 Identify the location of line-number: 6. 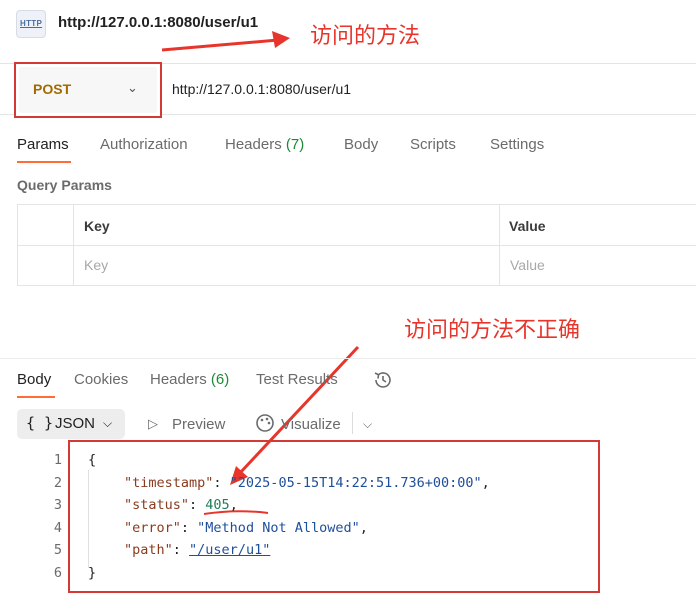
(57, 573).